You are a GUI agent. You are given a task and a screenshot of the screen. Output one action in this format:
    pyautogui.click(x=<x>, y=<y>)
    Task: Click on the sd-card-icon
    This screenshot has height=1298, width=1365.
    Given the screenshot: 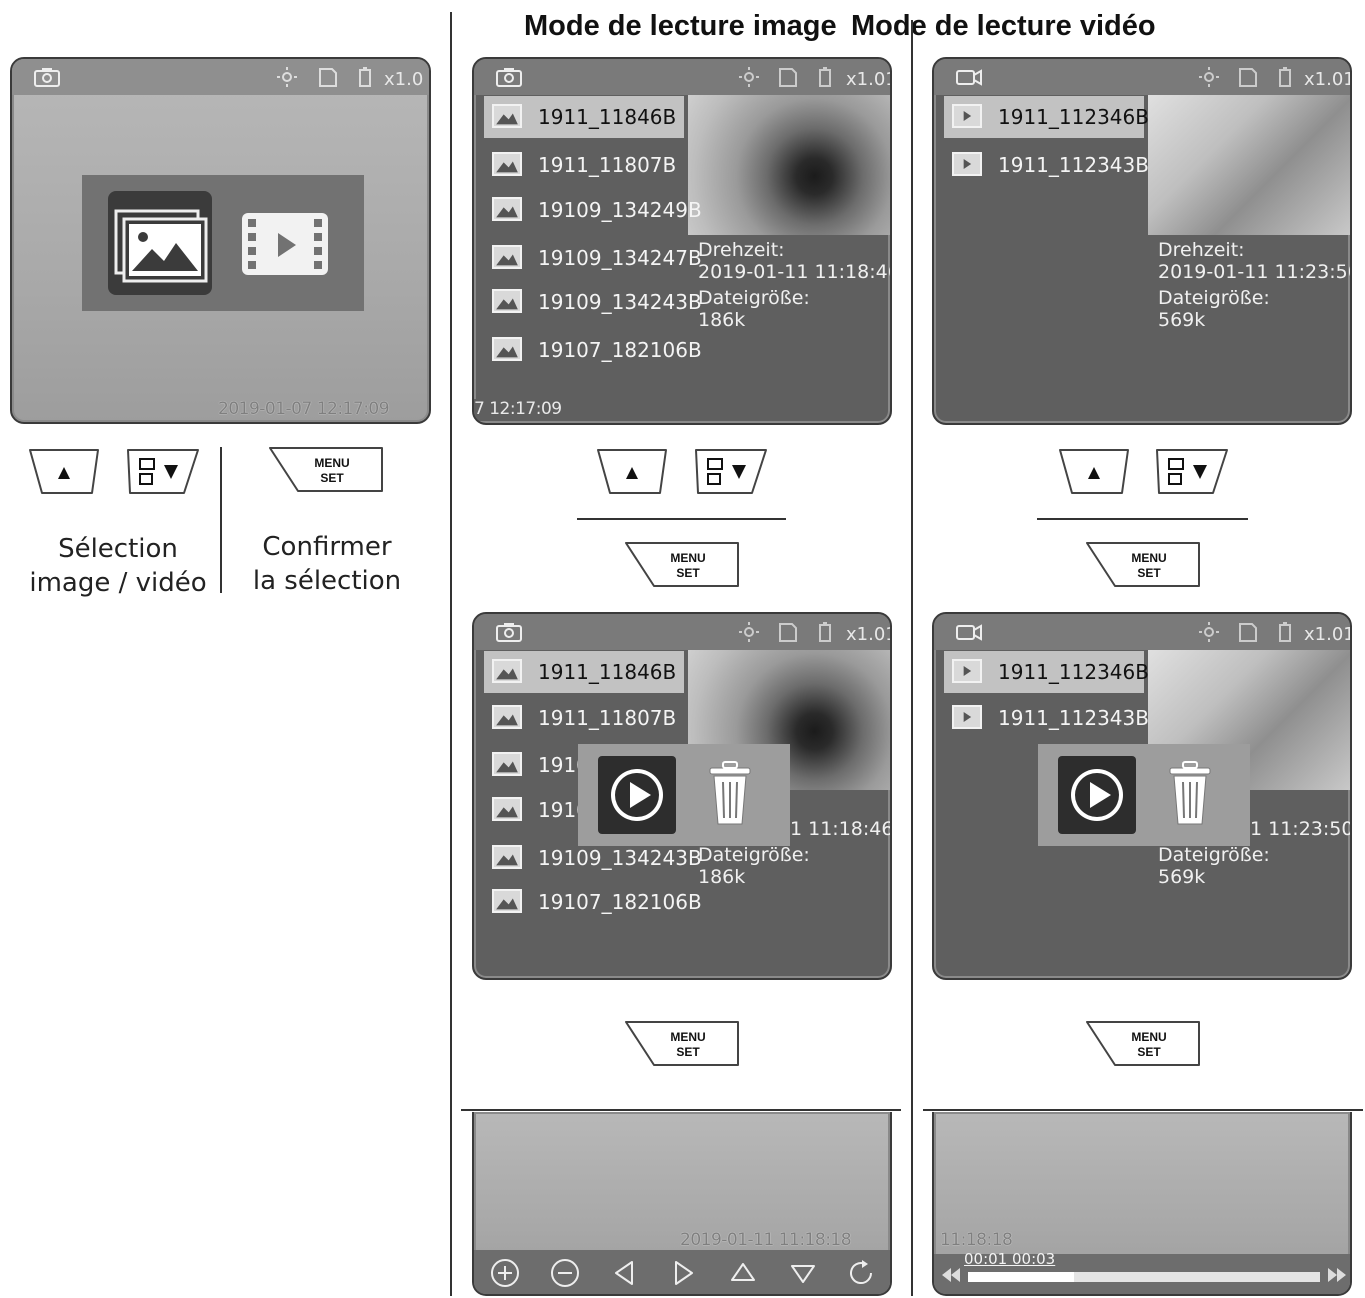 What is the action you would take?
    pyautogui.click(x=1247, y=77)
    